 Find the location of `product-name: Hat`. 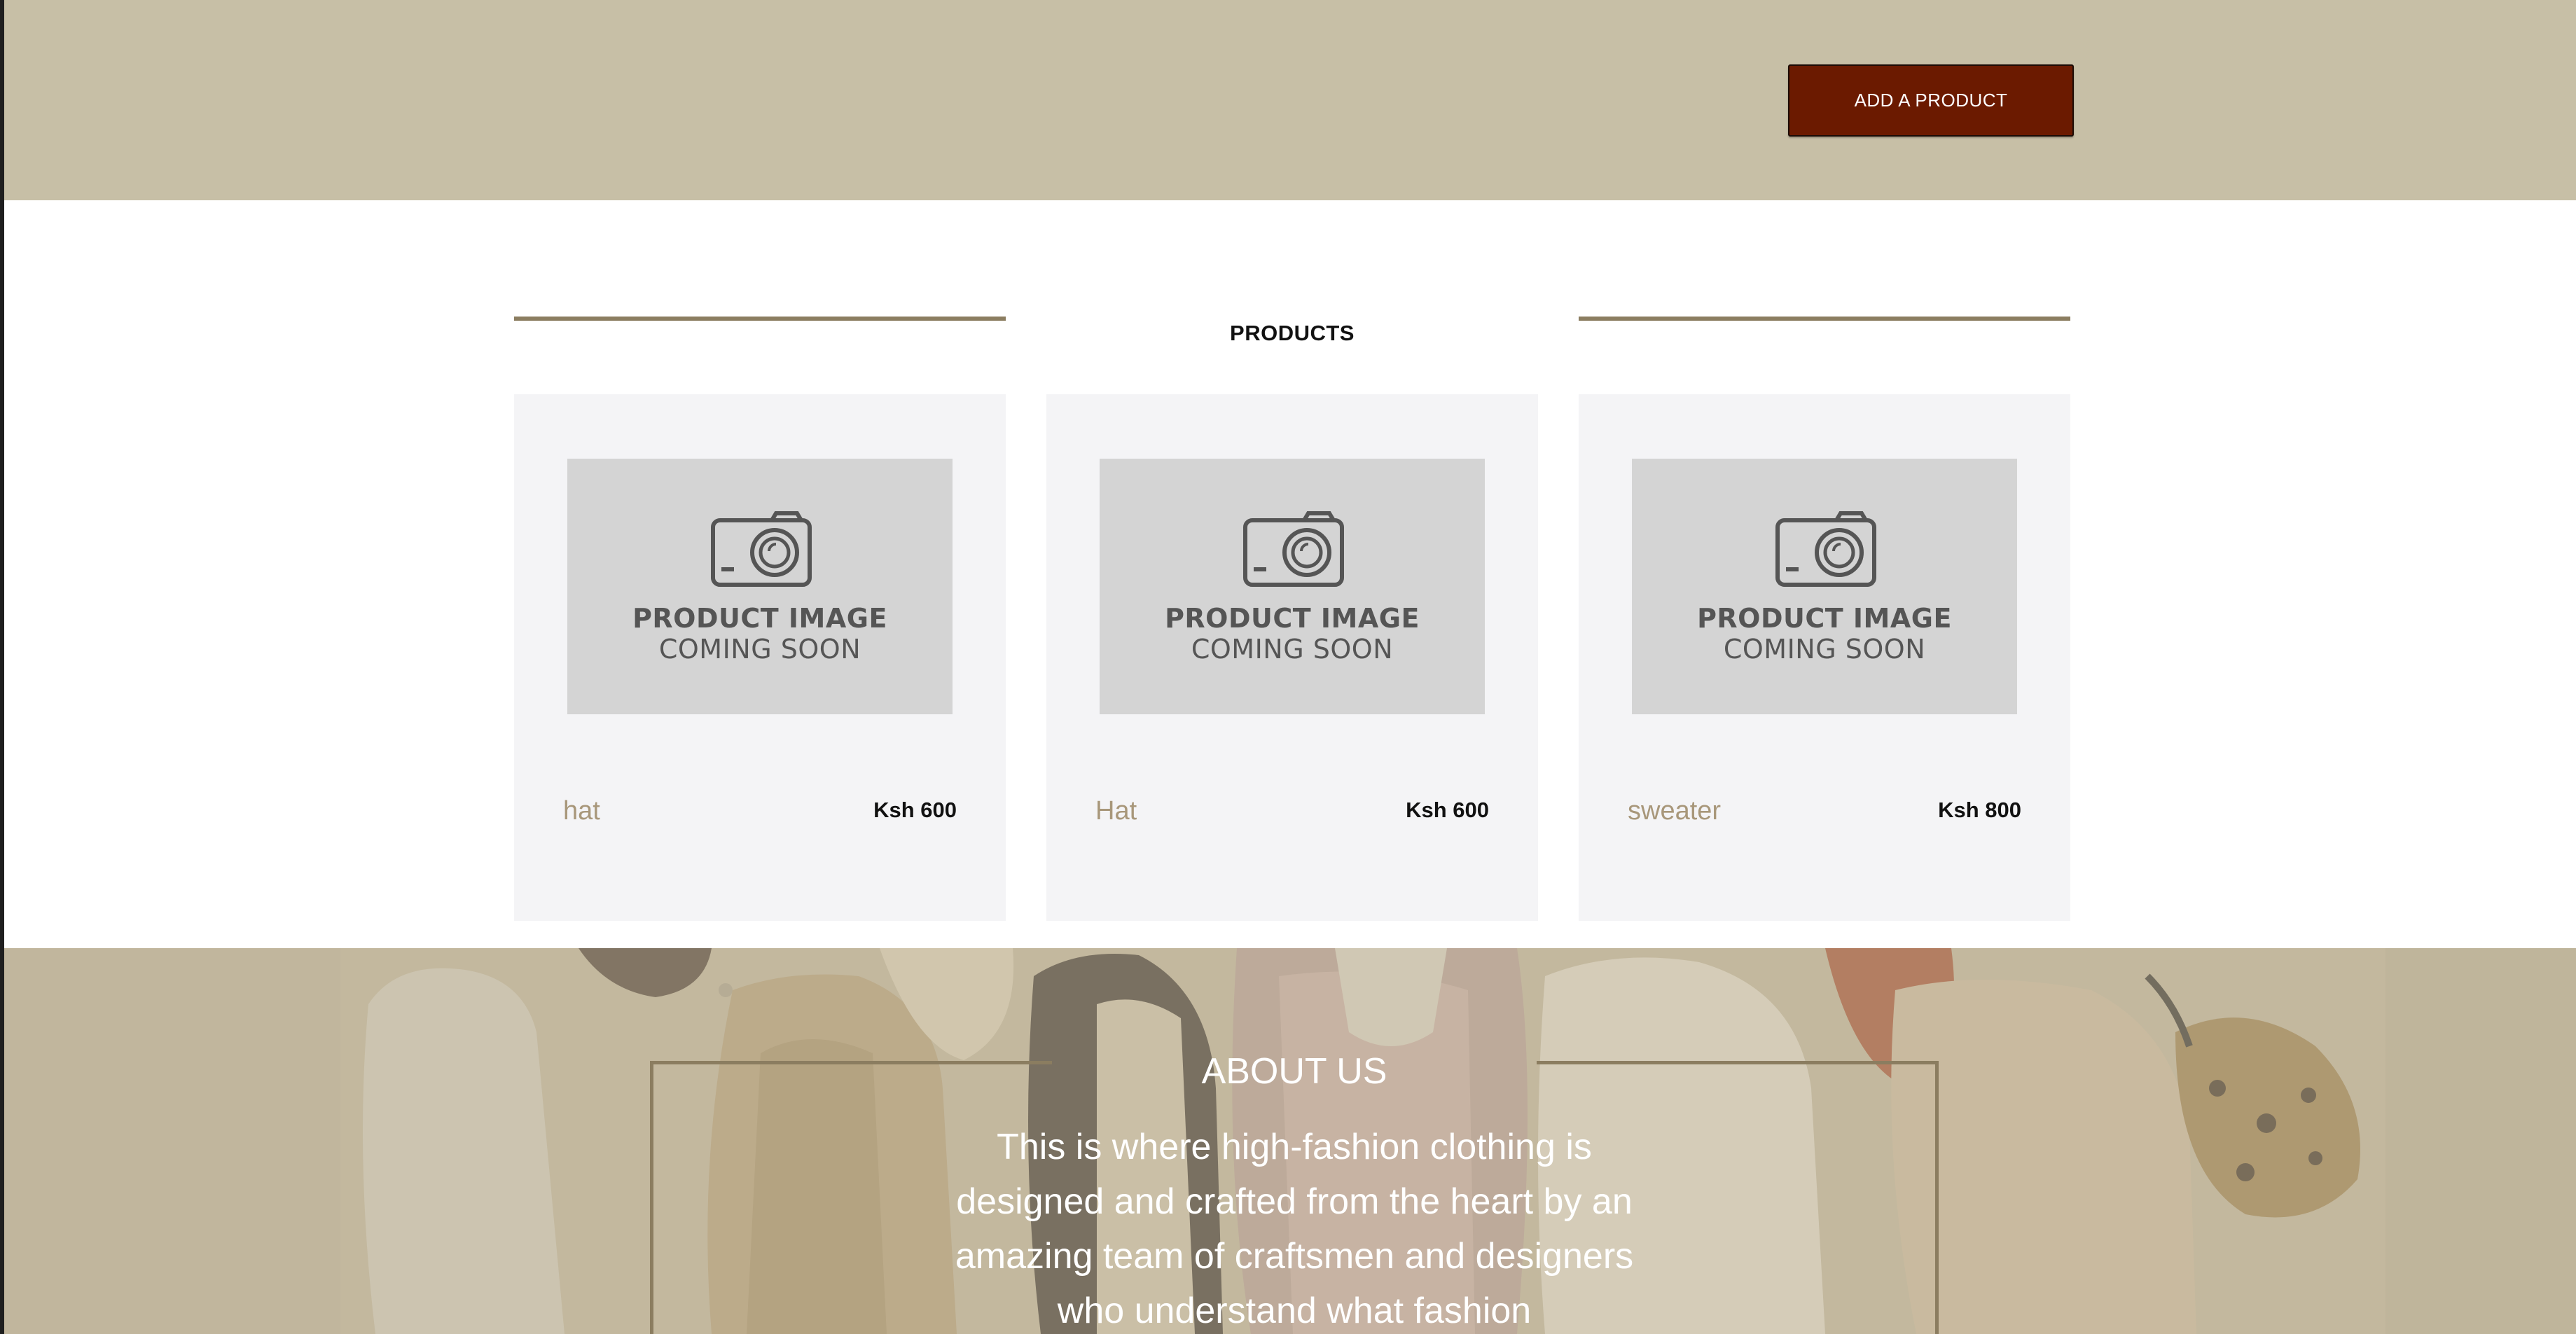

product-name: Hat is located at coordinates (1116, 811).